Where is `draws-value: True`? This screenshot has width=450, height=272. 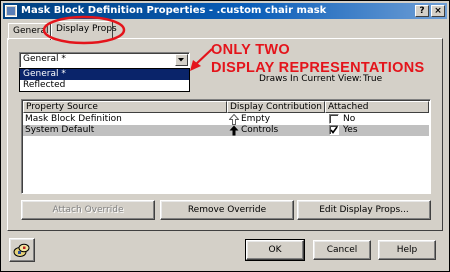
draws-value: True is located at coordinates (373, 79).